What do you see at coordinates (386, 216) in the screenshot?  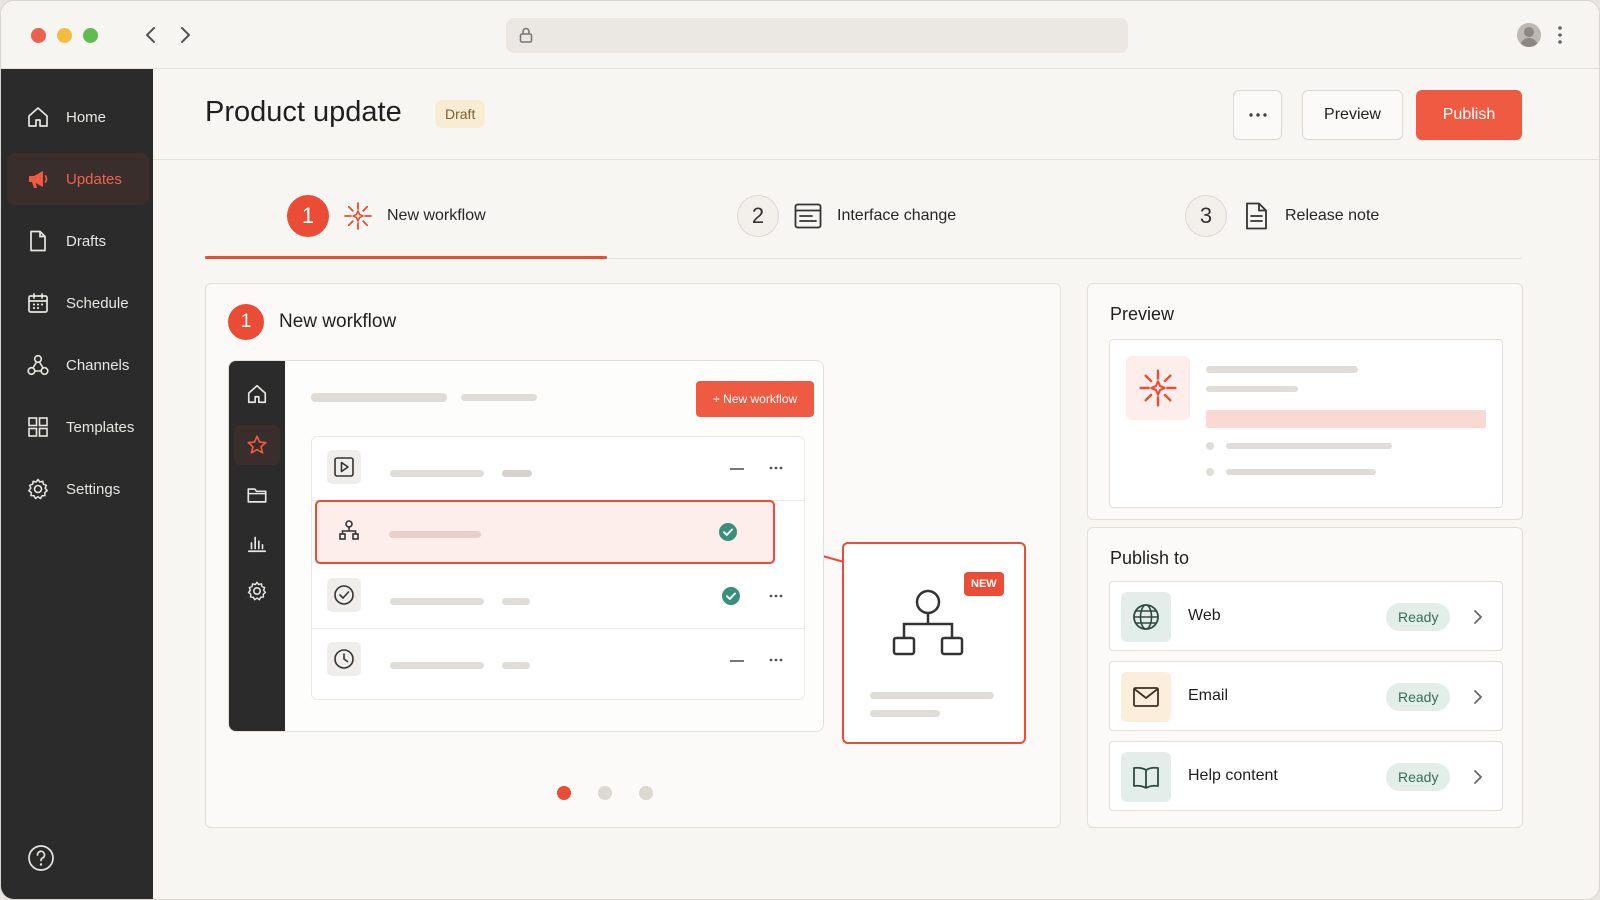 I see `step-tab-new-workflow: 1 New workflow` at bounding box center [386, 216].